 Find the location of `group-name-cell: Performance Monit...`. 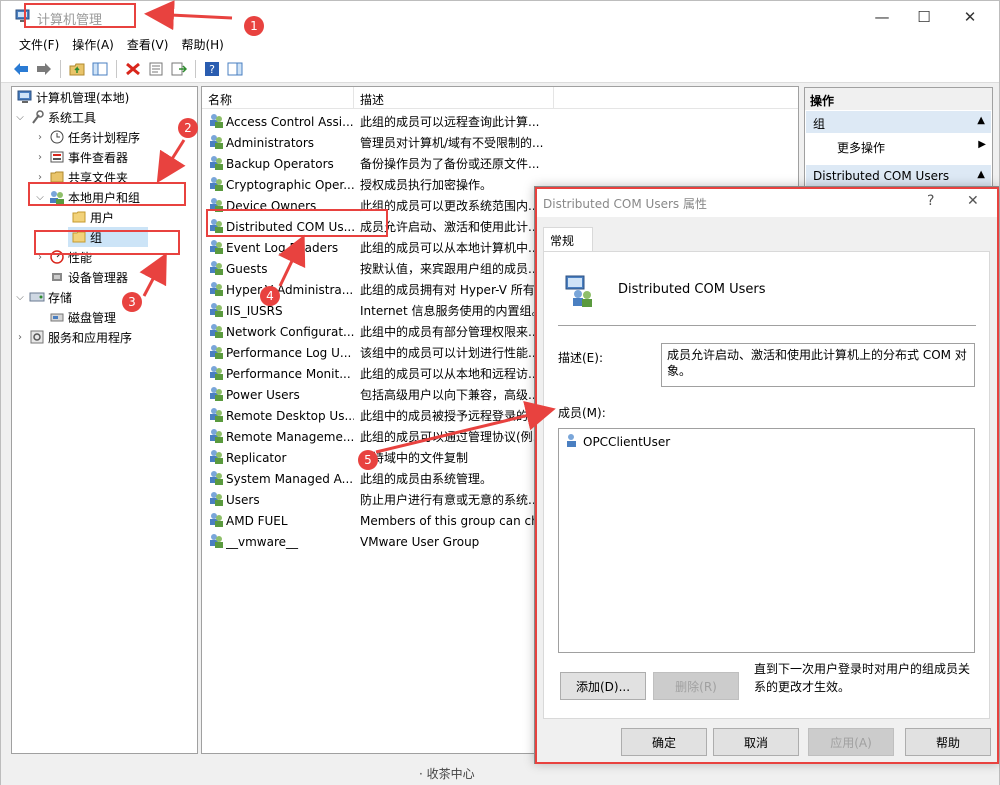

group-name-cell: Performance Monit... is located at coordinates (288, 373).